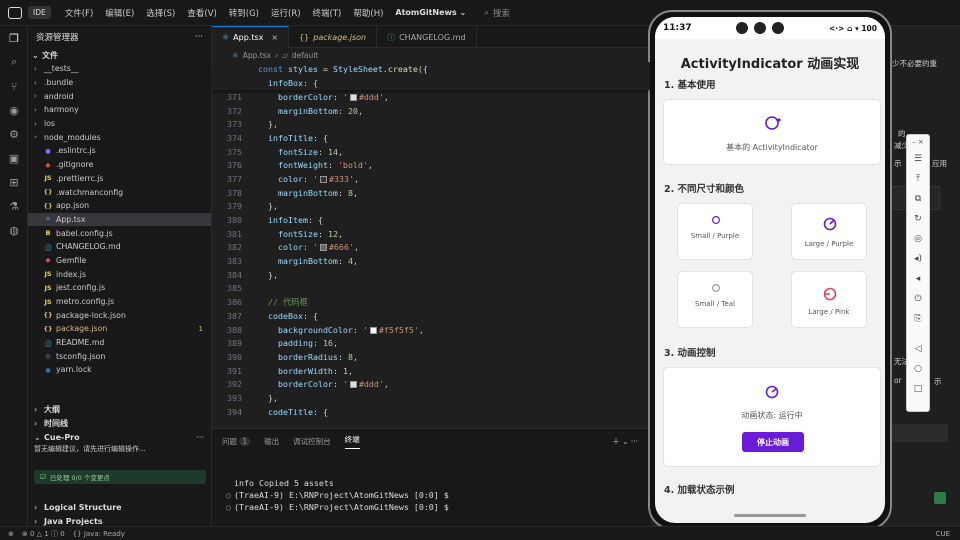 The image size is (960, 540). What do you see at coordinates (918, 279) in the screenshot?
I see `volume-down-icon: ◂` at bounding box center [918, 279].